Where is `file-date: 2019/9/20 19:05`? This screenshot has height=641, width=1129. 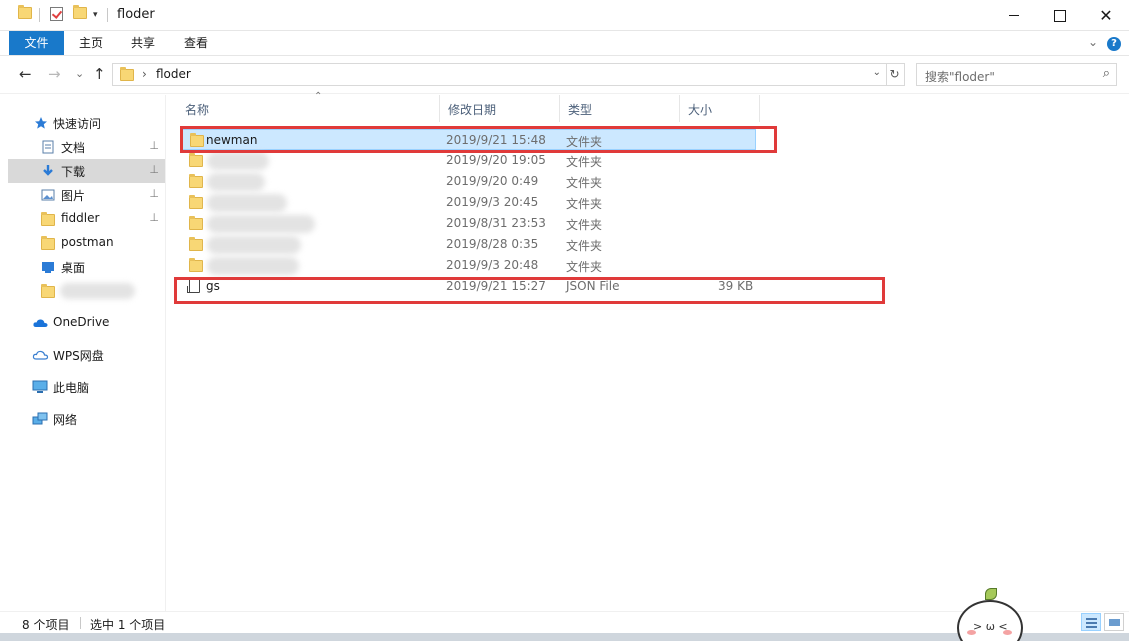
file-date: 2019/9/20 19:05 is located at coordinates (496, 160).